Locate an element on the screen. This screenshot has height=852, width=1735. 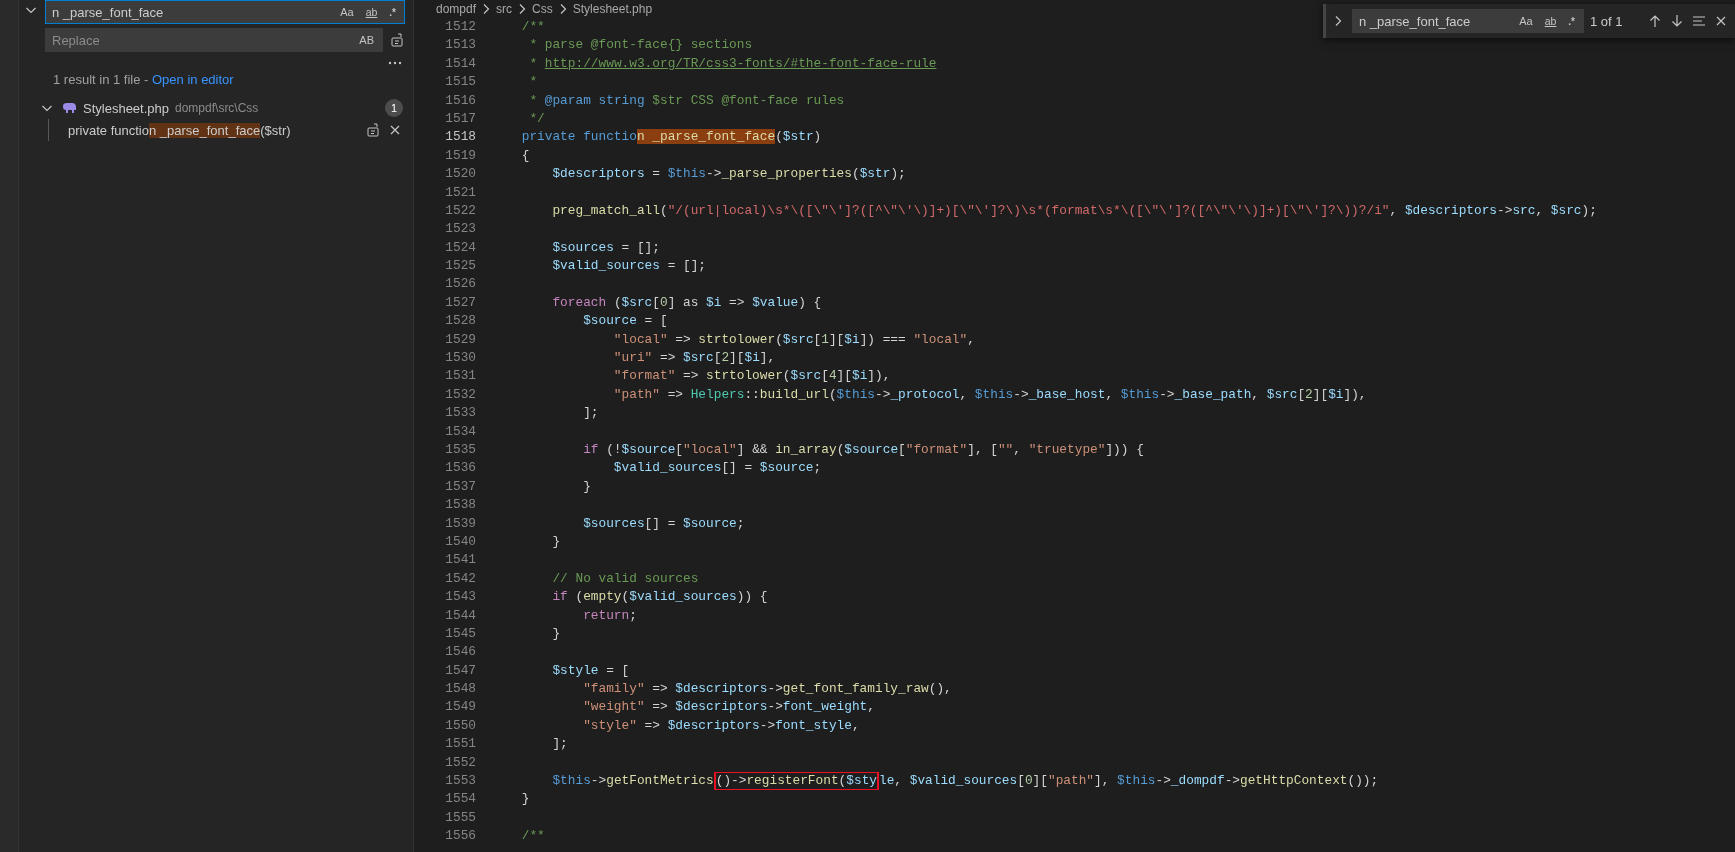
code-line: preg_match_all("/(url|local)\s*\([\"\']?([^\"\'\)]+)[\"\']?\)\s*(format\s*\([\"\']?([^\"\'\)]+)[\"\']?\))?/i", $descriptors->src, $src); is located at coordinates (1074, 210).